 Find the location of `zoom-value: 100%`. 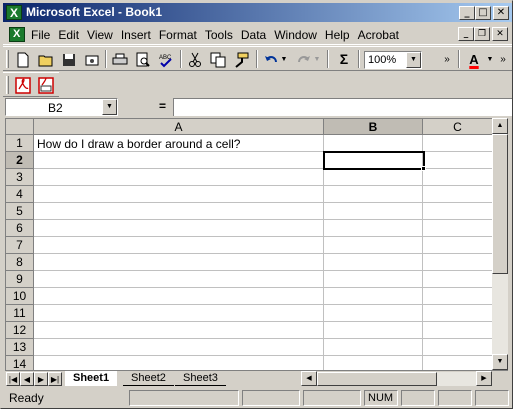

zoom-value: 100% is located at coordinates (382, 60).